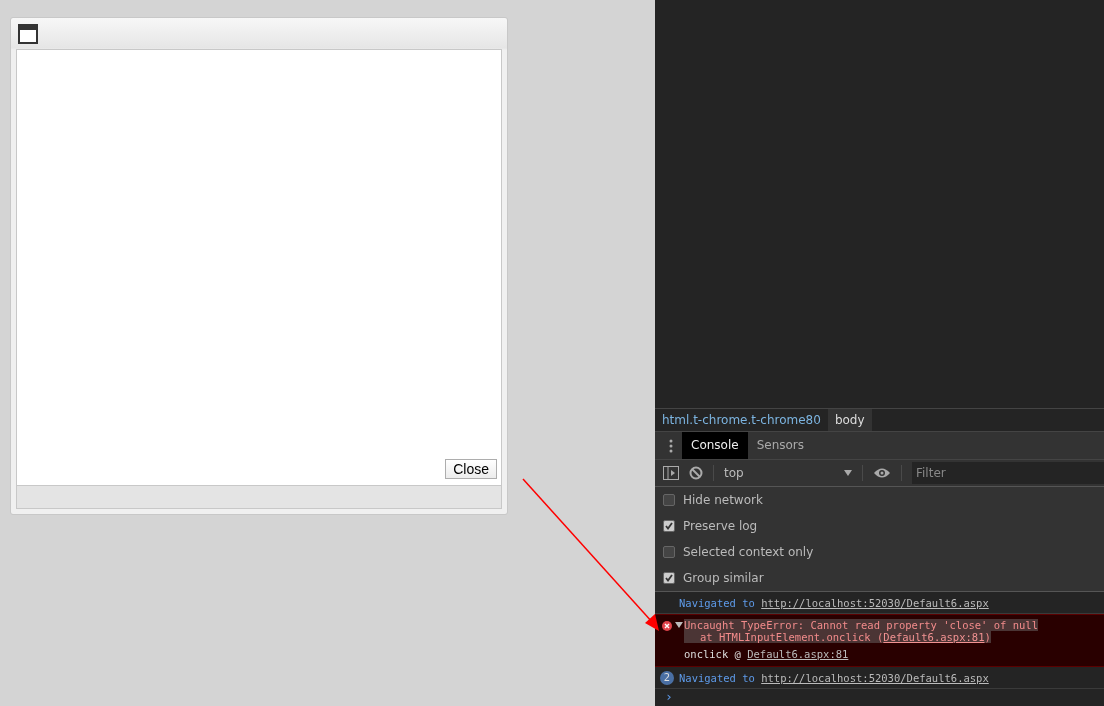  I want to click on breadcrumb-item: body, so click(849, 420).